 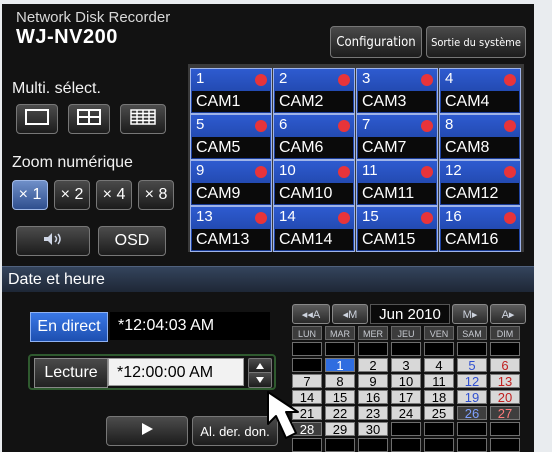 What do you see at coordinates (283, 78) in the screenshot?
I see `camera-number: 2` at bounding box center [283, 78].